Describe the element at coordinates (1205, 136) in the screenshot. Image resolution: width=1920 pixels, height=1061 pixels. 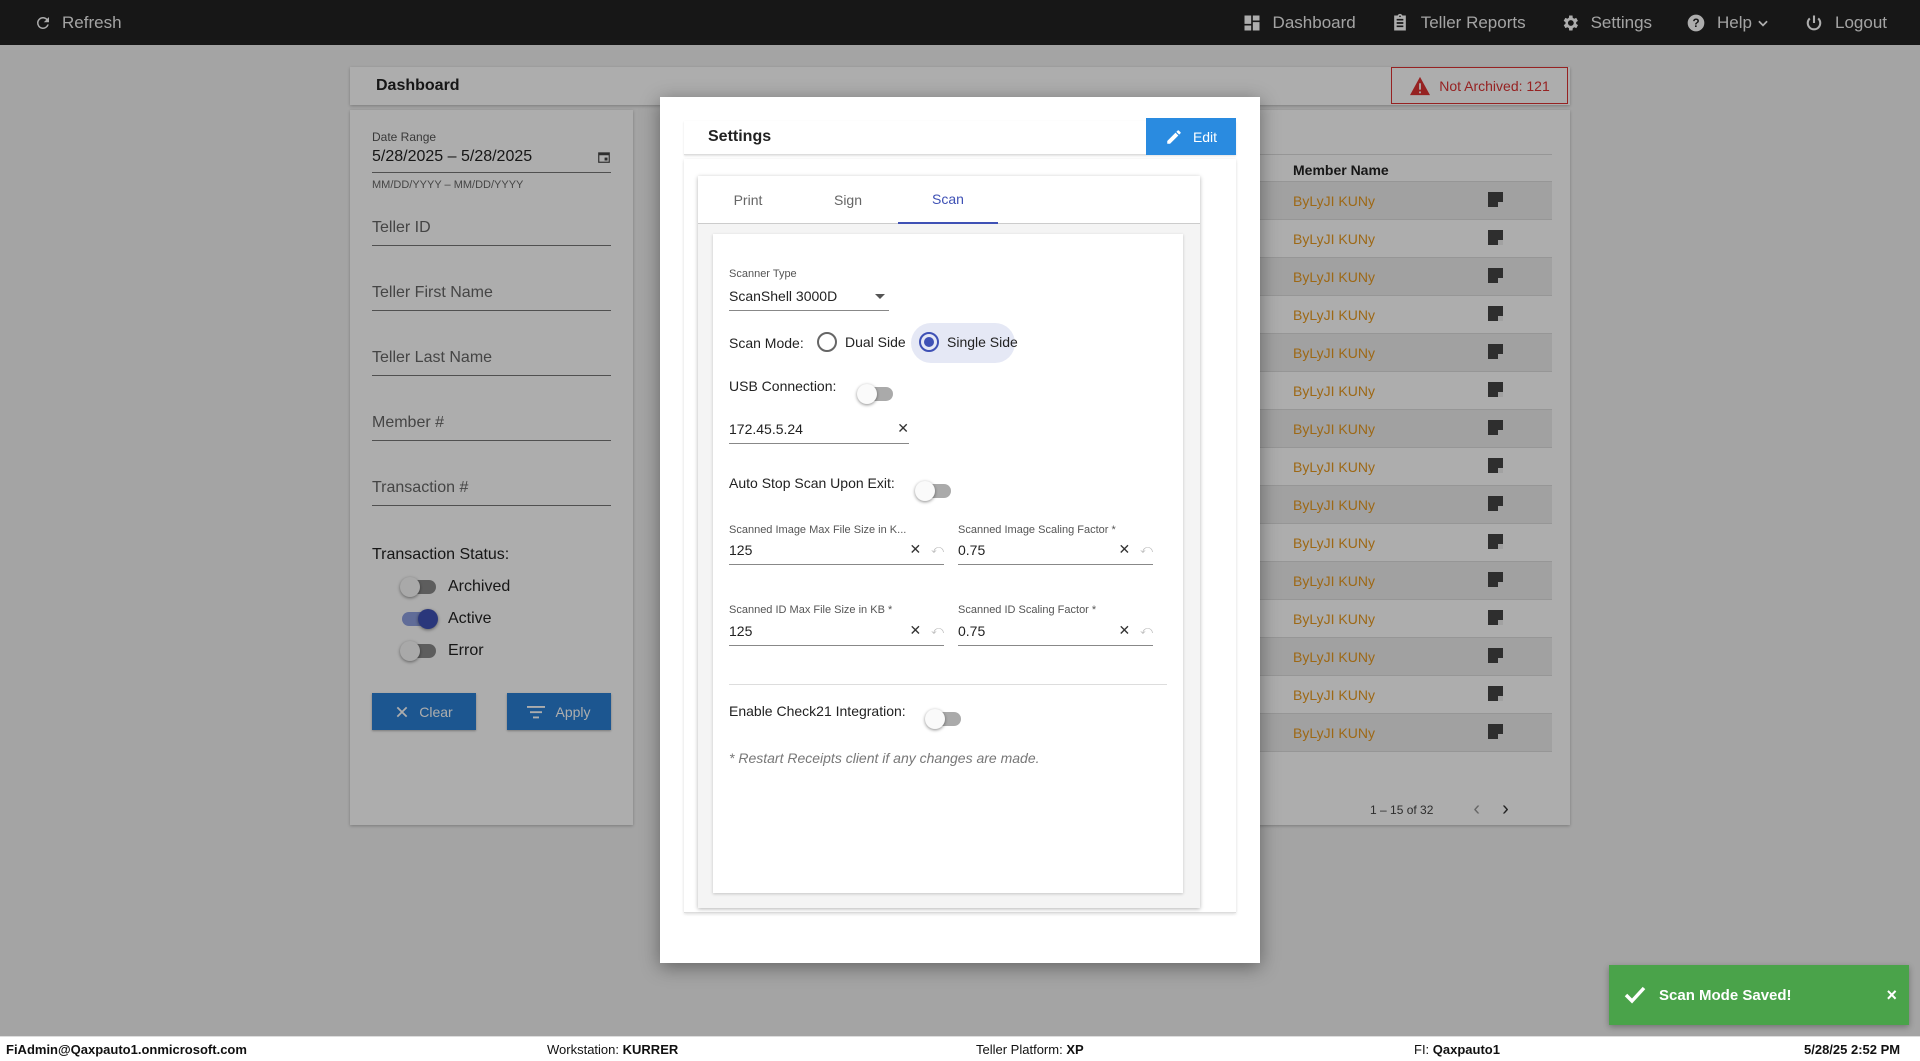
I see `edit-label: Edit` at that location.